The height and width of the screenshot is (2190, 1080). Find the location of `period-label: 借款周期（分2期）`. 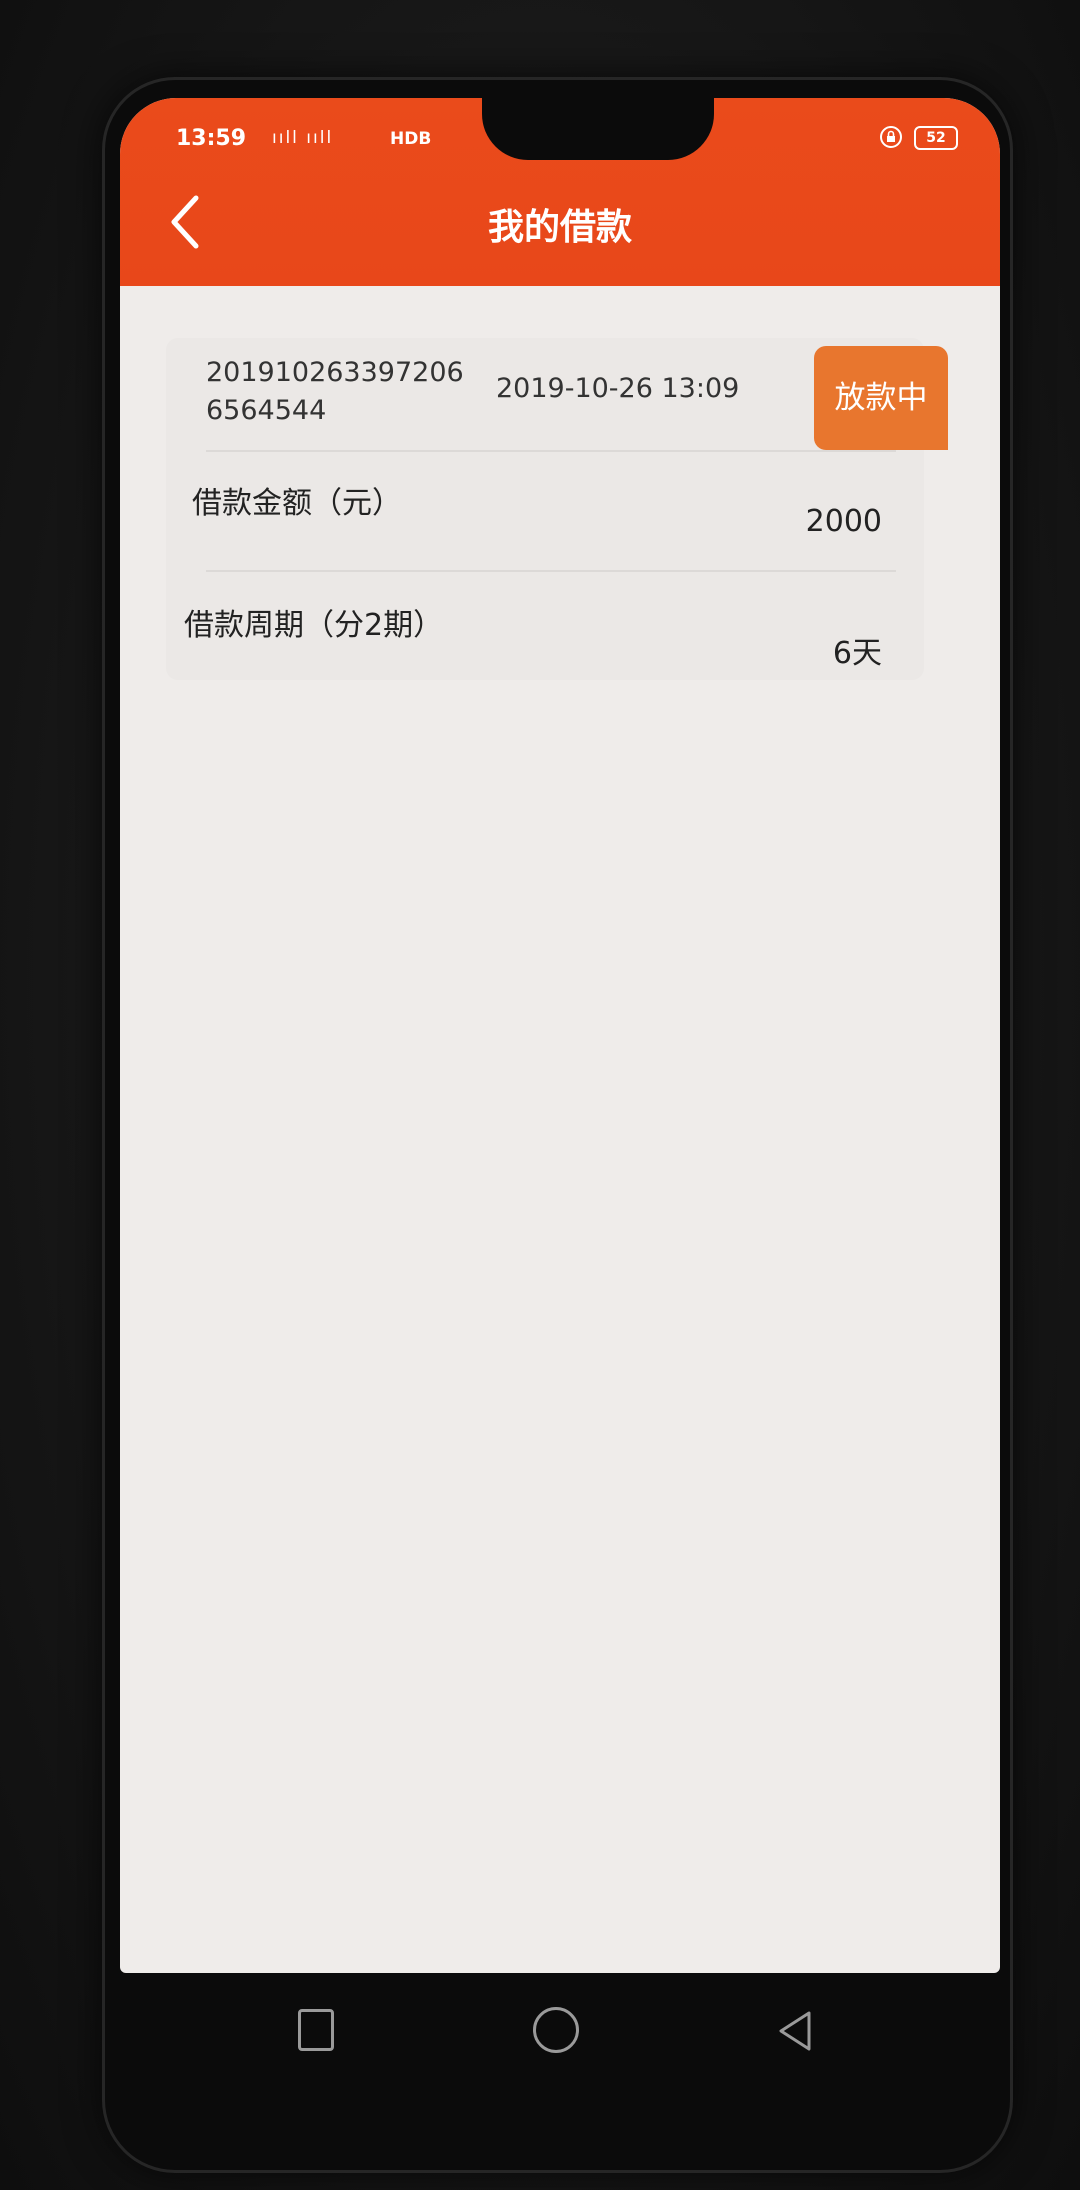

period-label: 借款周期（分2期） is located at coordinates (314, 625).